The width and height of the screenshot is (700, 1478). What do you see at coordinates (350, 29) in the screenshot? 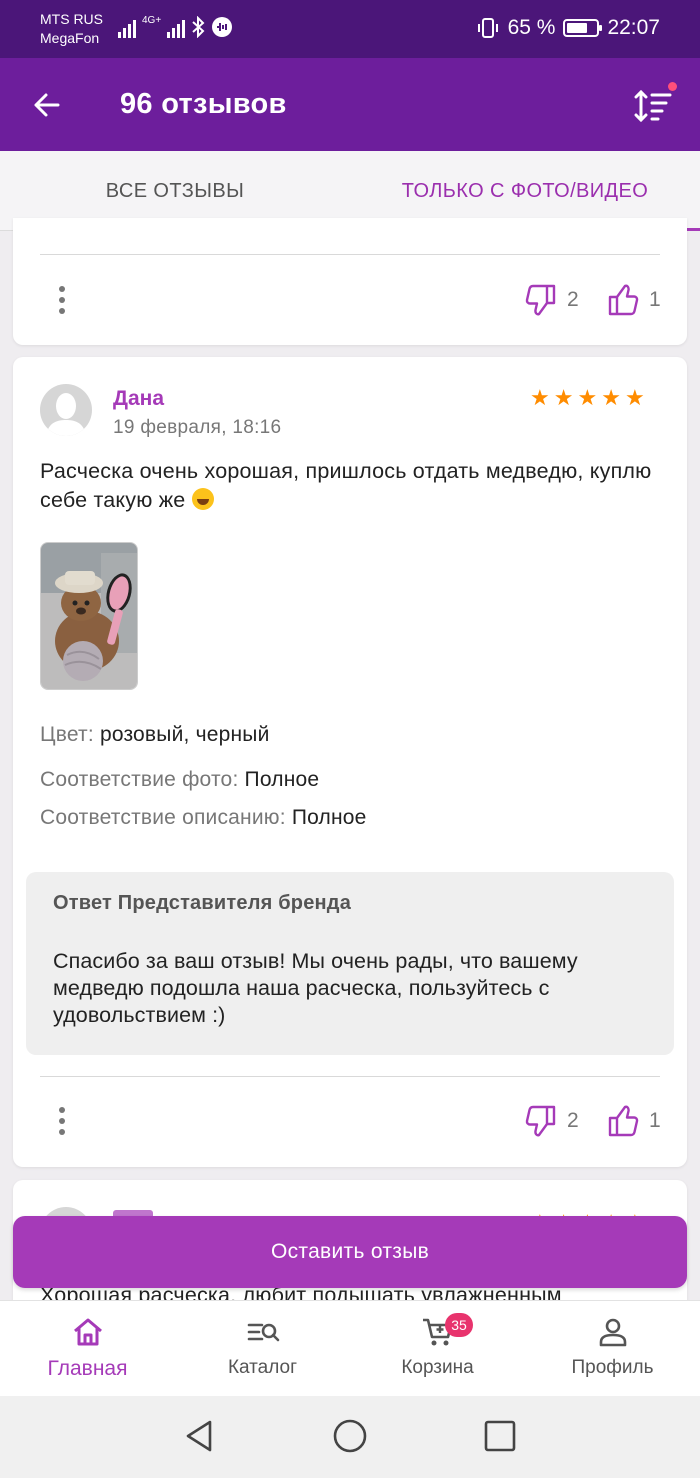
I see `status-bar: MTS RUS MegaFon 4G+ 65 % 22:07` at bounding box center [350, 29].